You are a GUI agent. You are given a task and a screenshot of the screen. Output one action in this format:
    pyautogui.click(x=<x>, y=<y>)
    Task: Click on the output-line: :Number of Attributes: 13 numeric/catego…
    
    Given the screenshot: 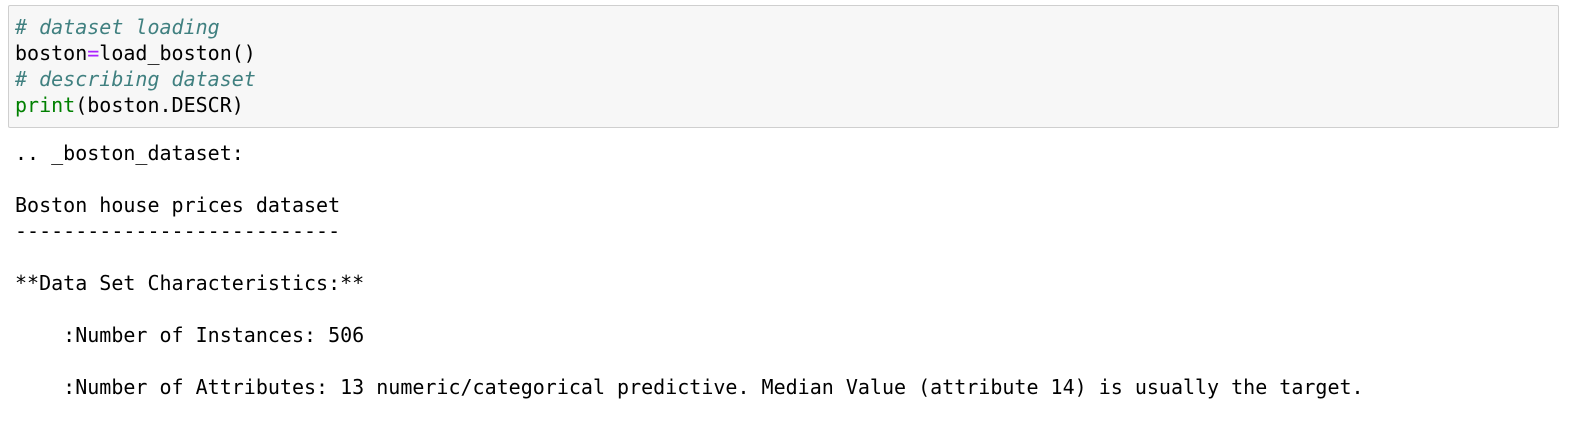 What is the action you would take?
    pyautogui.click(x=689, y=387)
    